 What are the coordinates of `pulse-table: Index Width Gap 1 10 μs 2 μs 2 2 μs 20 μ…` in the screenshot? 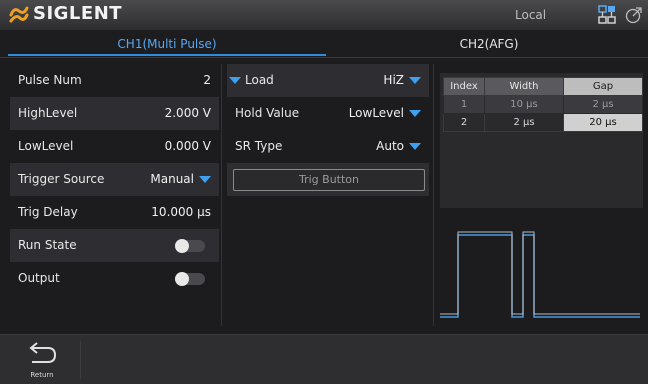 It's located at (543, 104).